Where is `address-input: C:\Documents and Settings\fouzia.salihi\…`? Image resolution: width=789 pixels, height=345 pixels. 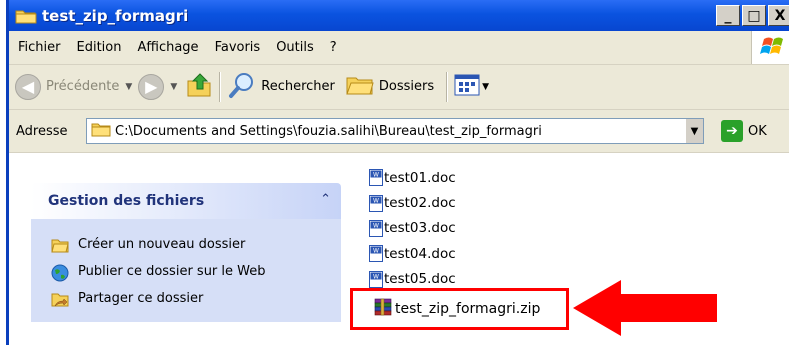
address-input: C:\Documents and Settings\fouzia.salihi\… is located at coordinates (395, 131).